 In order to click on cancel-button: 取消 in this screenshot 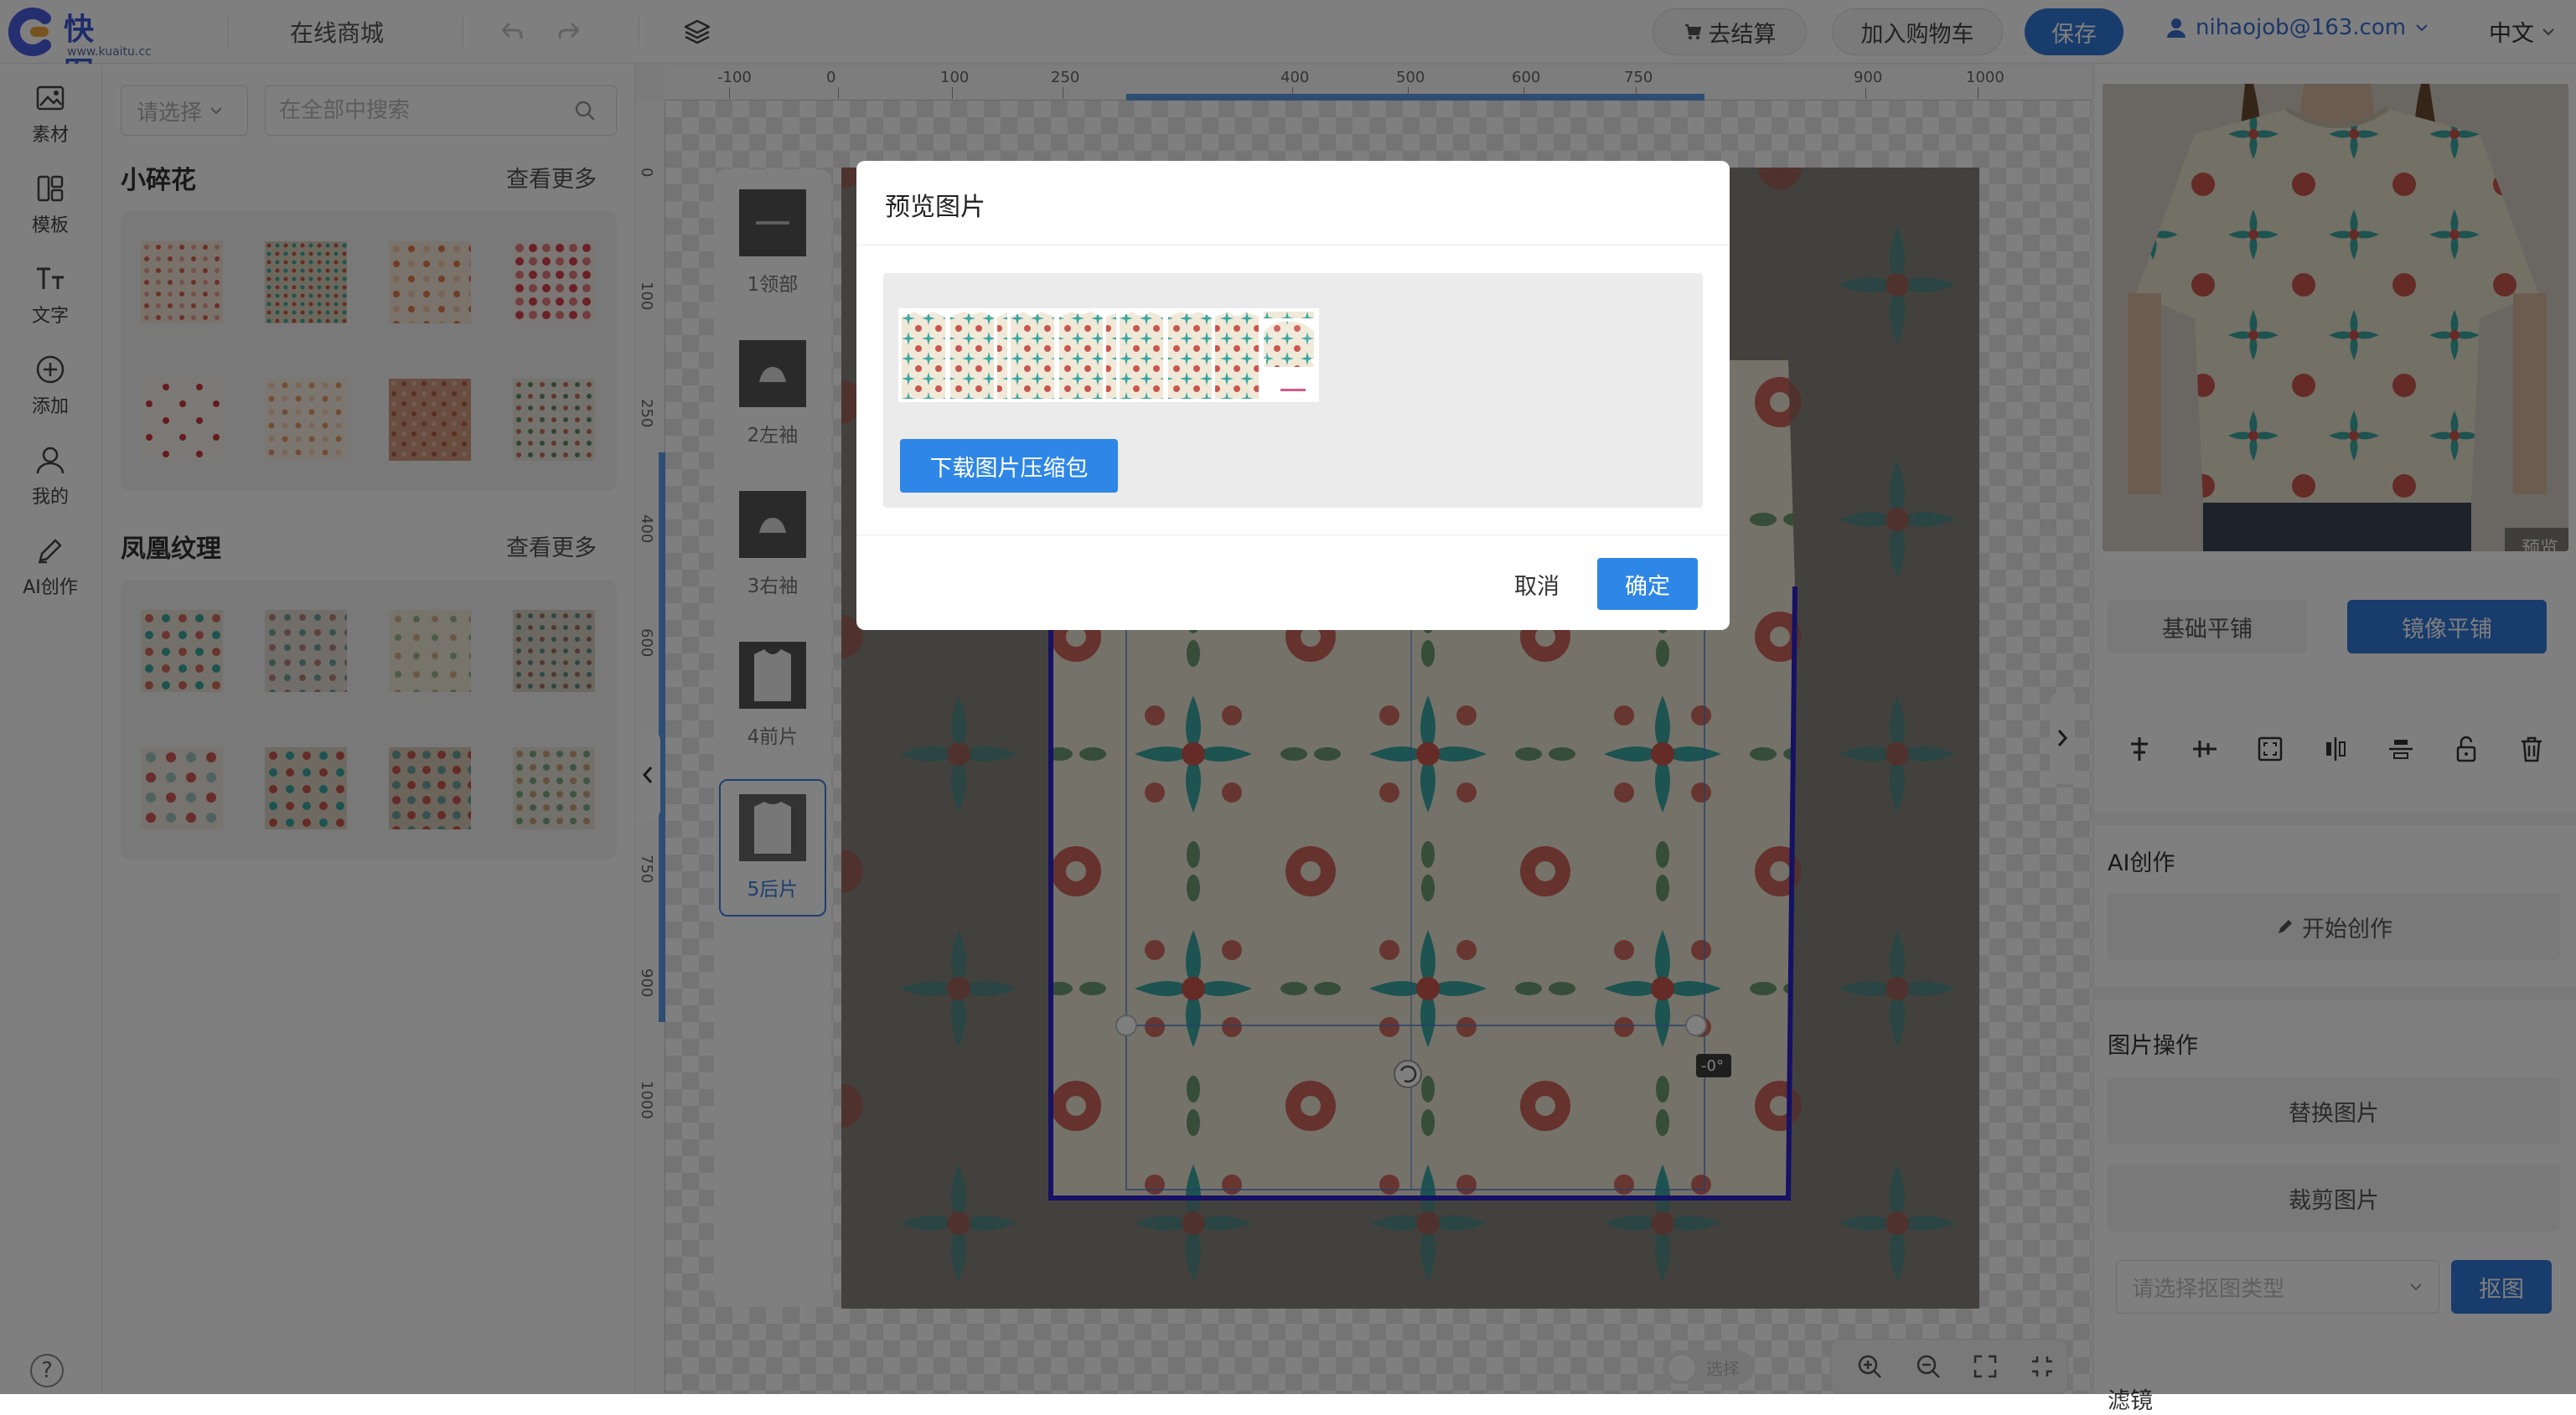, I will do `click(1537, 584)`.